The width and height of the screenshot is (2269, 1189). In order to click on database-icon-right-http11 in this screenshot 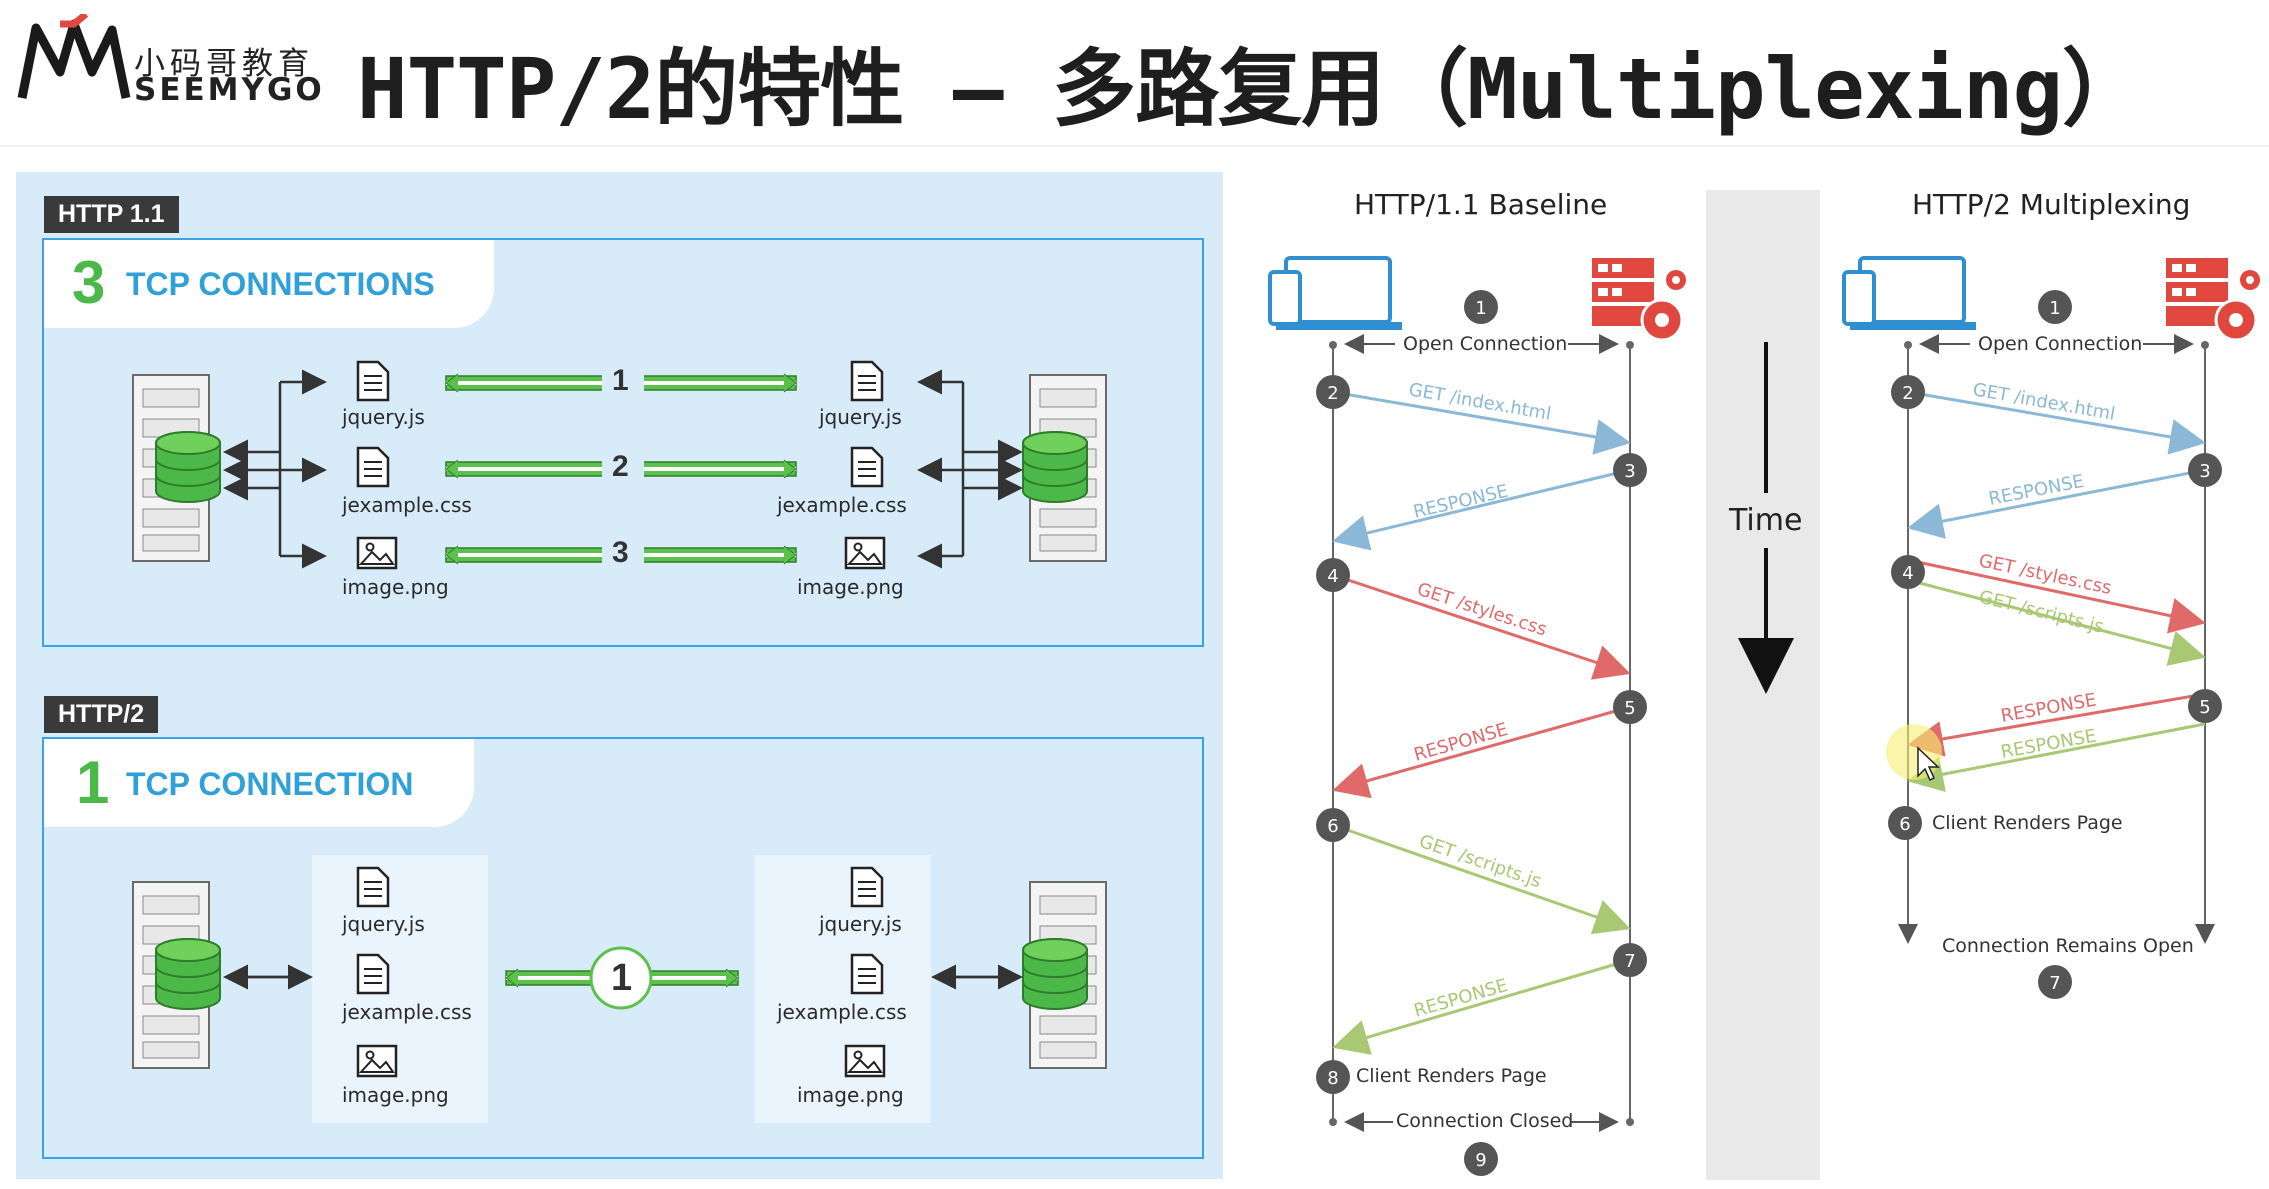, I will do `click(1055, 467)`.